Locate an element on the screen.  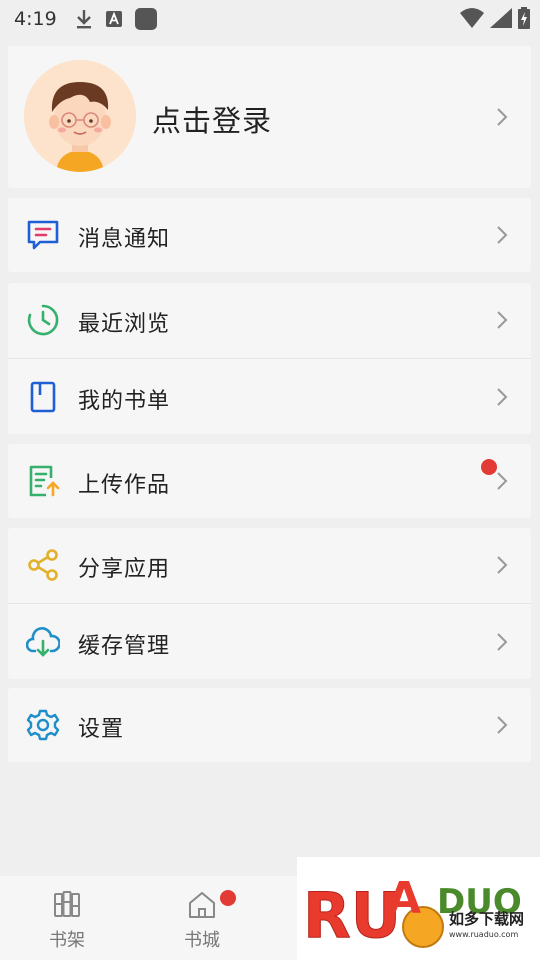
status-right-icons is located at coordinates (495, 18).